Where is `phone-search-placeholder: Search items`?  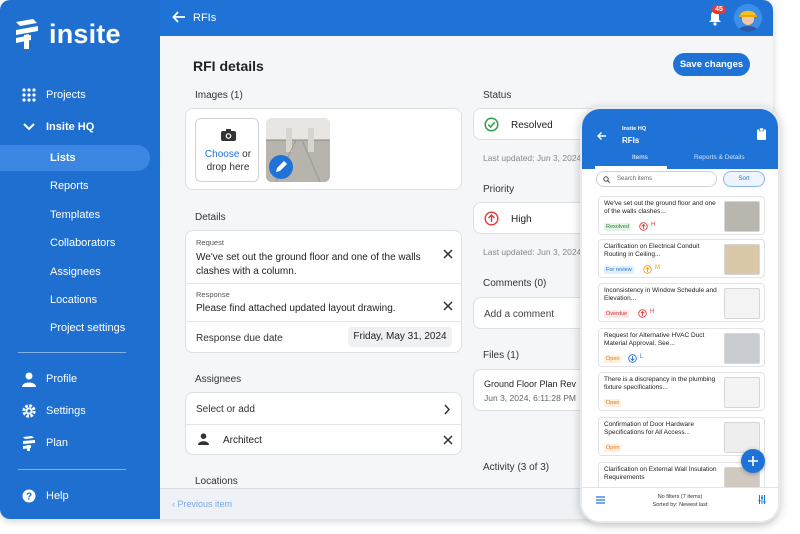
phone-search-placeholder: Search items is located at coordinates (635, 179).